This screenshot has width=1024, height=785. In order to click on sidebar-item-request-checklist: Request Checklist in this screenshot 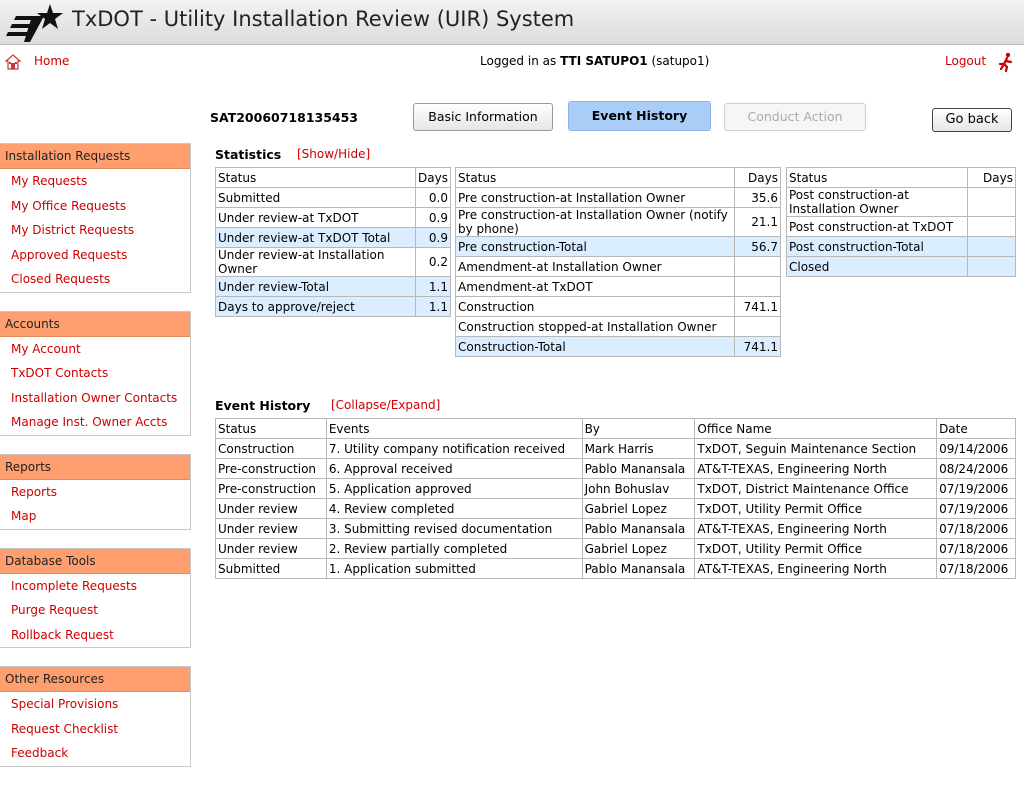, I will do `click(95, 729)`.